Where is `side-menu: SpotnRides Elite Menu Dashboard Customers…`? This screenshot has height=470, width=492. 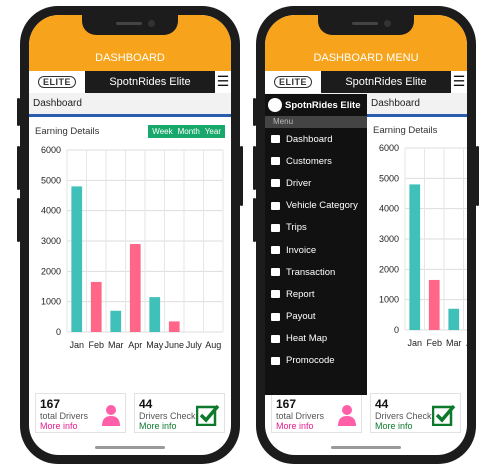
side-menu: SpotnRides Elite Menu Dashboard Customers… is located at coordinates (316, 244).